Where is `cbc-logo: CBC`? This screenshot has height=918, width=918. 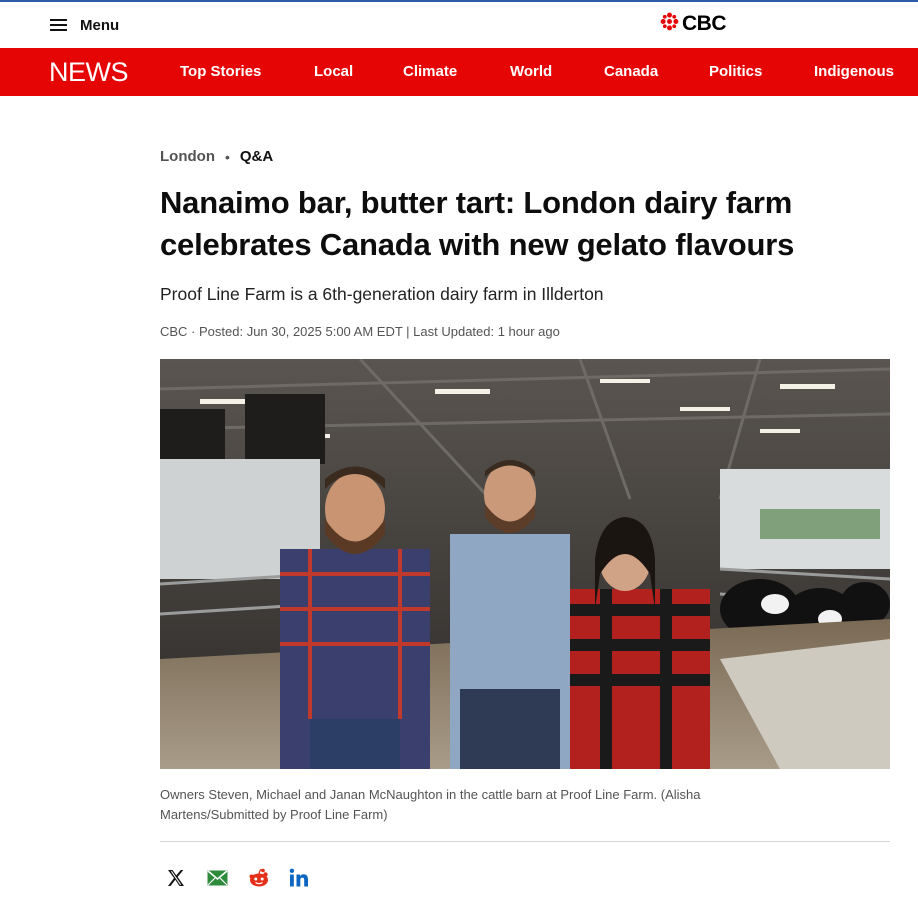 cbc-logo: CBC is located at coordinates (693, 24).